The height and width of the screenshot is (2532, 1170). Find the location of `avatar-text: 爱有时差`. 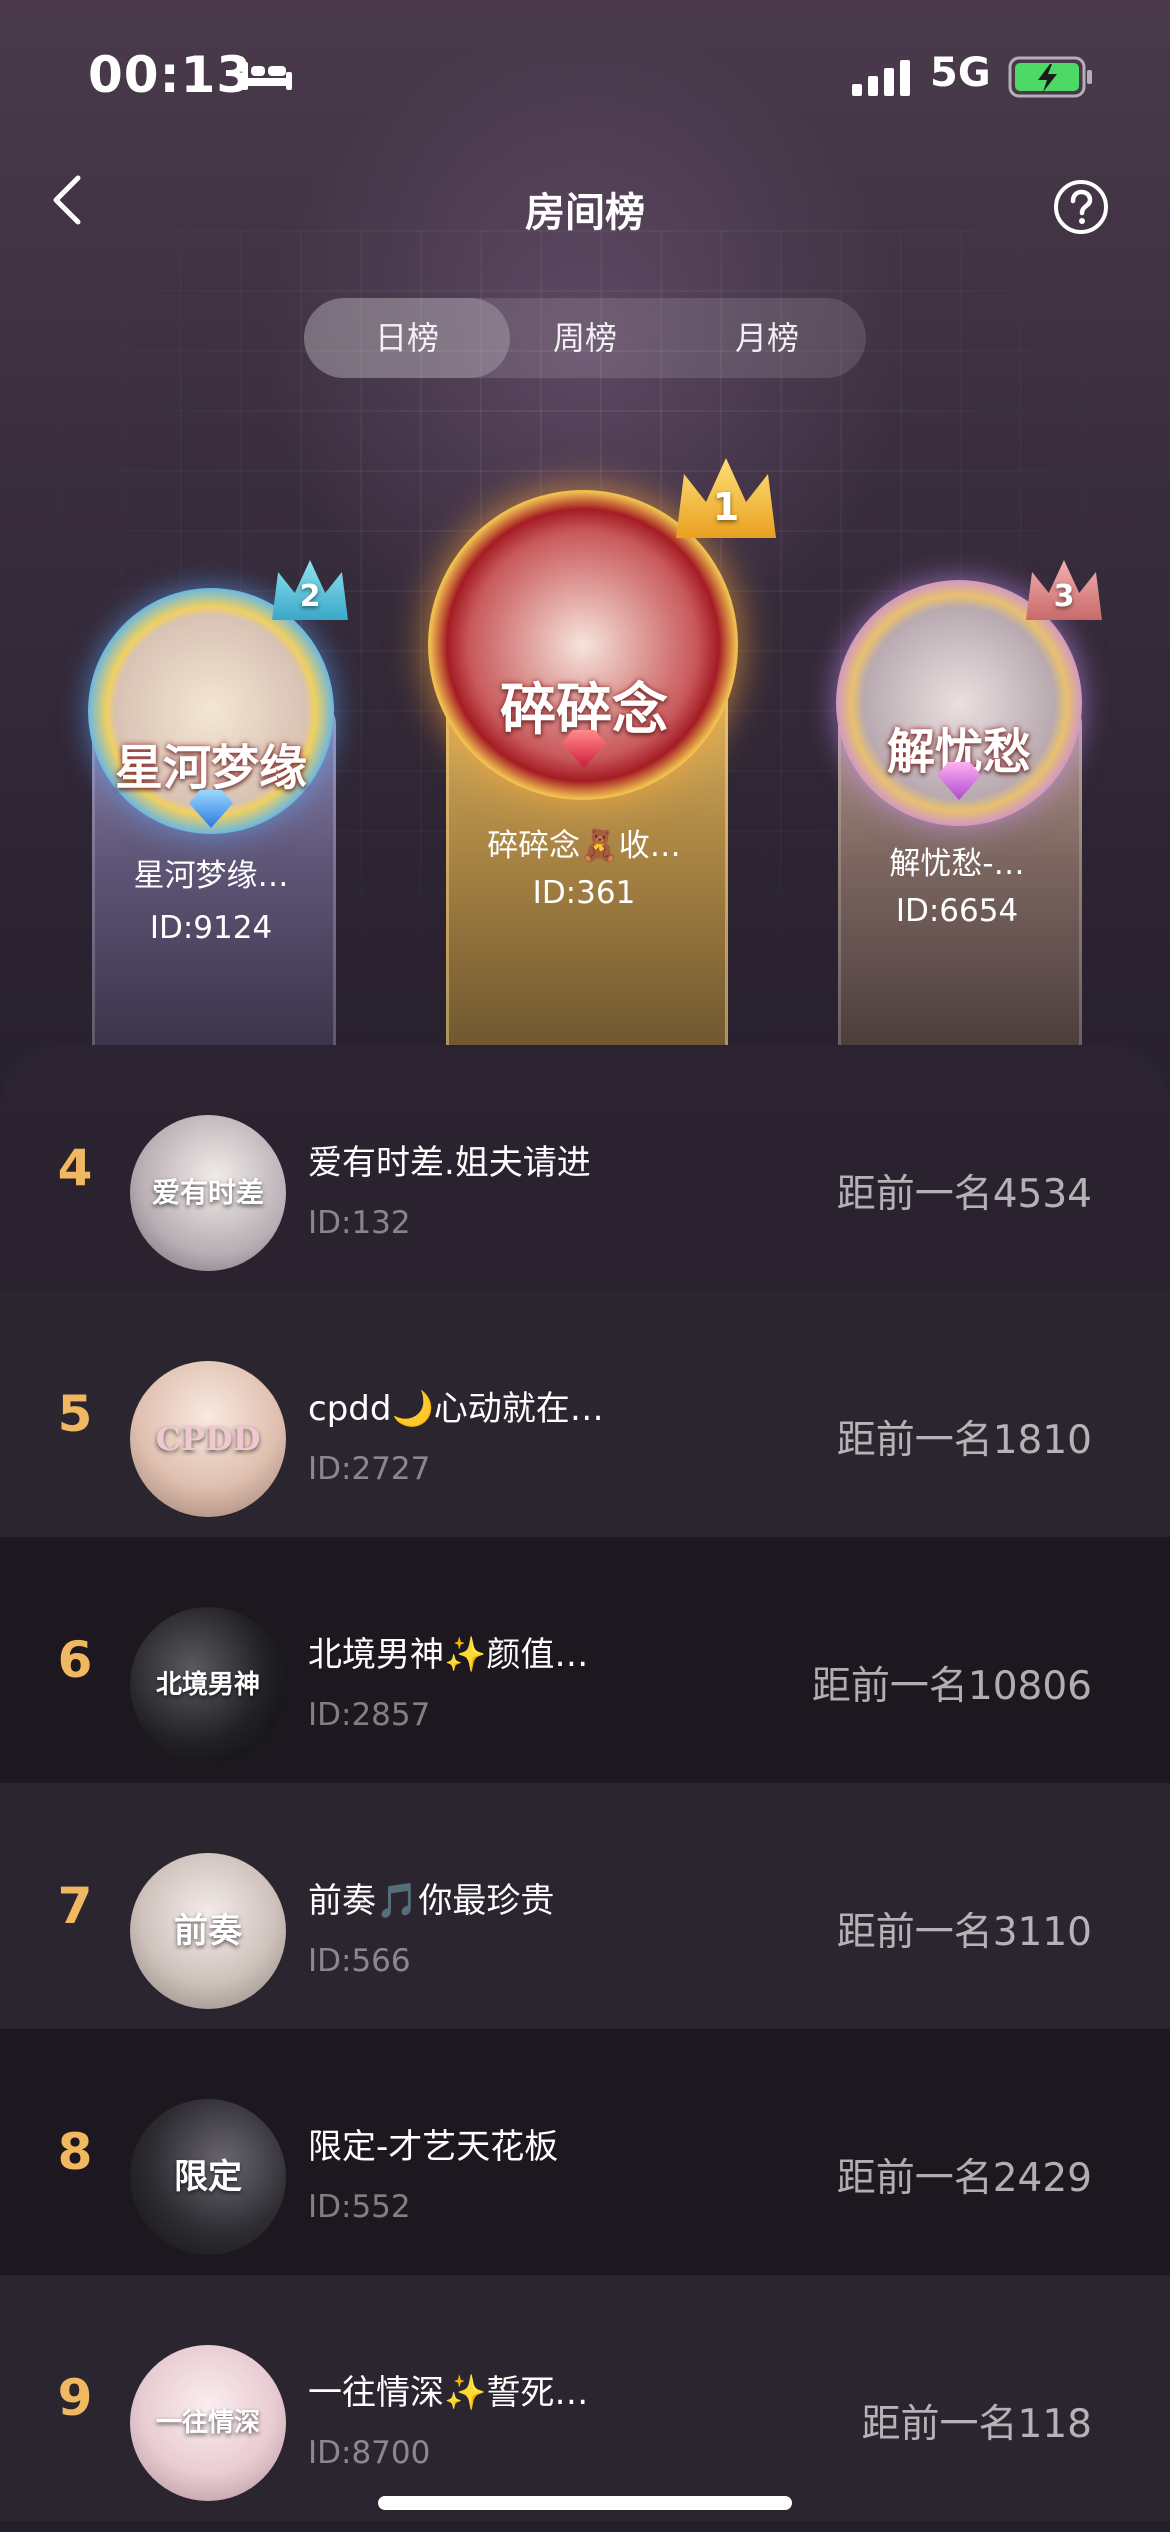

avatar-text: 爱有时差 is located at coordinates (207, 1192).